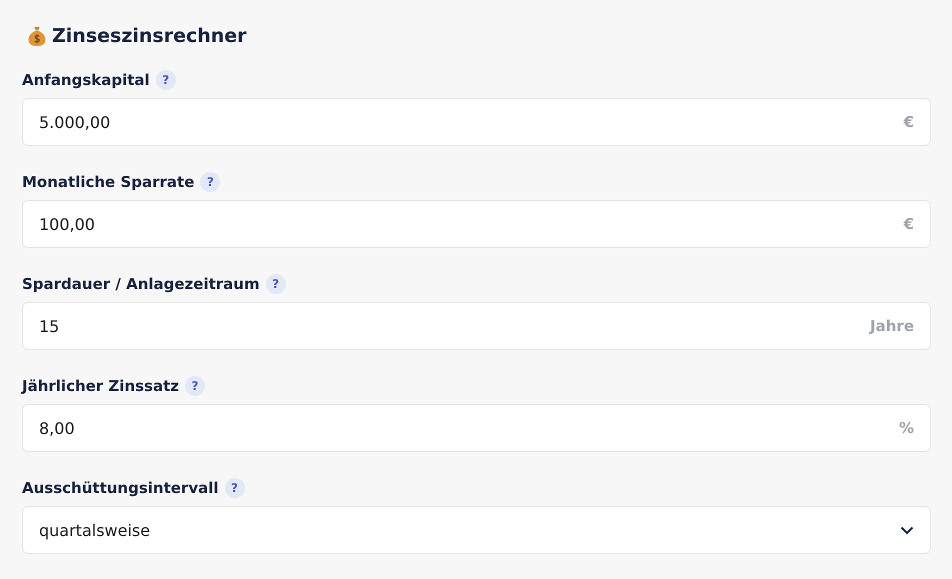  What do you see at coordinates (101, 386) in the screenshot?
I see `field-label: Jährlicher Zinssatz` at bounding box center [101, 386].